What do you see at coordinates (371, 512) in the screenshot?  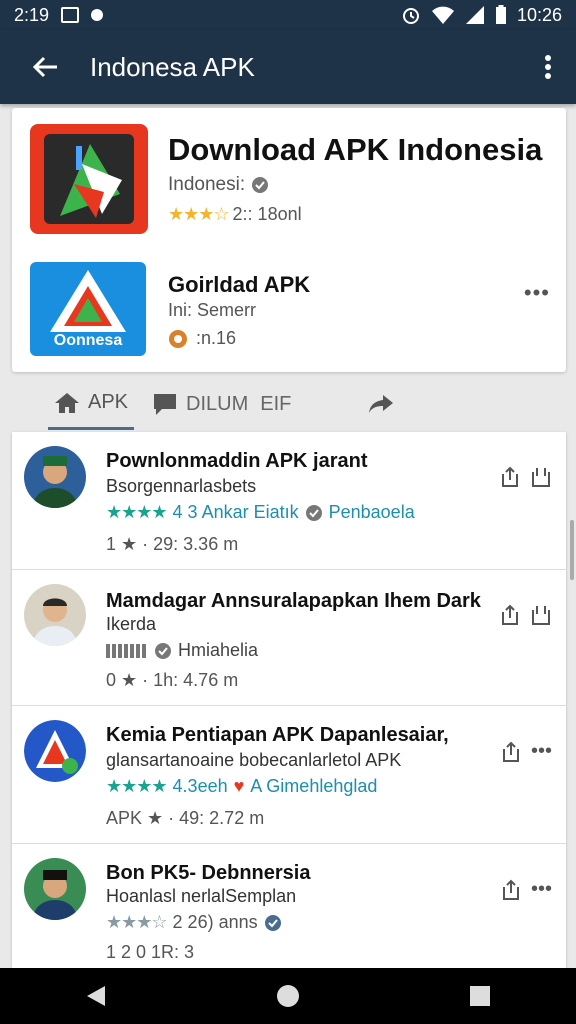 I see `item-publisher: Penbaoela` at bounding box center [371, 512].